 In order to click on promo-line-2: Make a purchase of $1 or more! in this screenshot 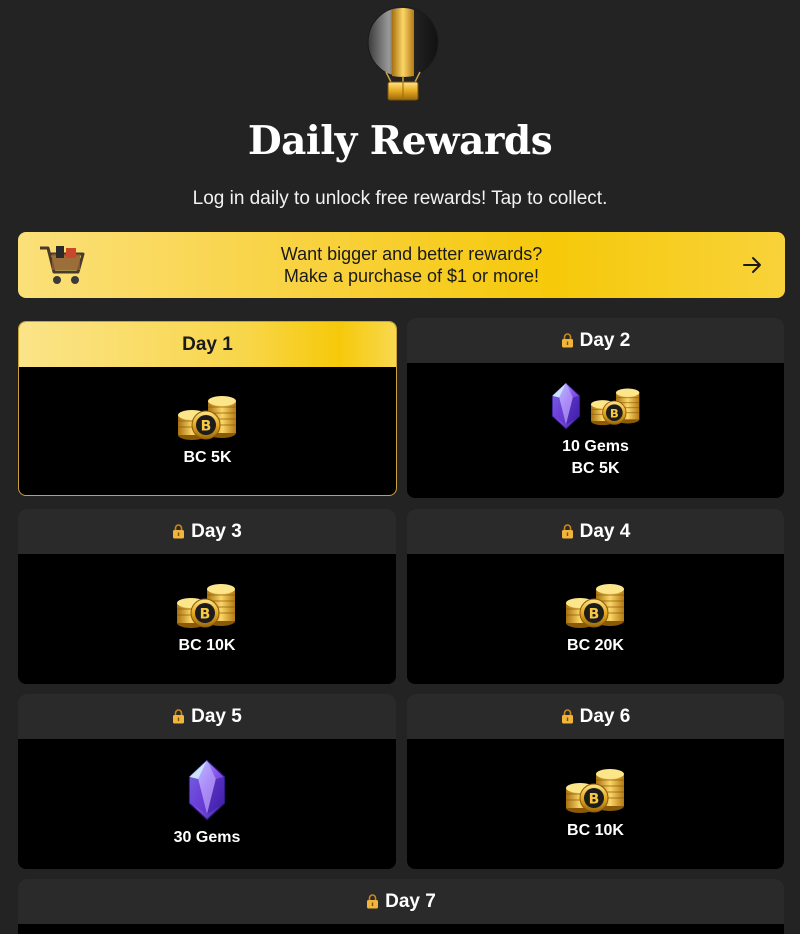, I will do `click(411, 276)`.